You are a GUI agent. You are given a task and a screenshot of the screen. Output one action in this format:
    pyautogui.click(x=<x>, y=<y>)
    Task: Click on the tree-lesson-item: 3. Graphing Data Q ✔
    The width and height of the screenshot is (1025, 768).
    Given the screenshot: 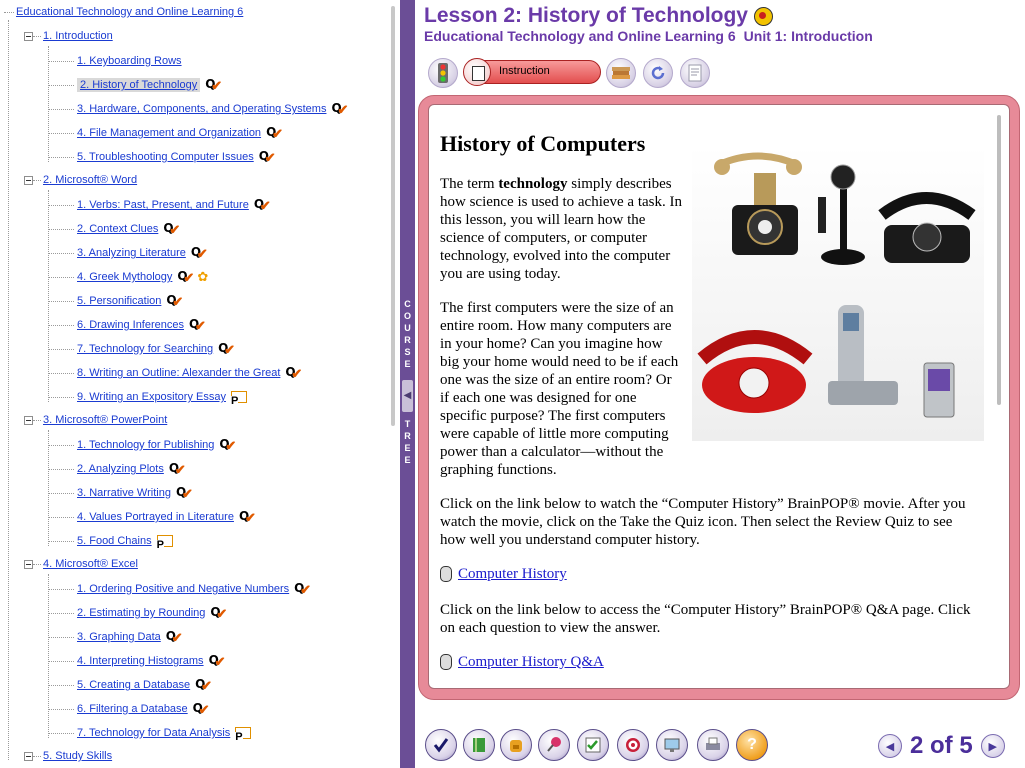 What is the action you would take?
    pyautogui.click(x=115, y=637)
    